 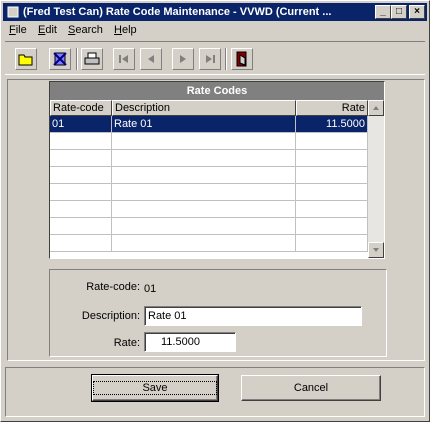 I want to click on exit-button, so click(x=242, y=59).